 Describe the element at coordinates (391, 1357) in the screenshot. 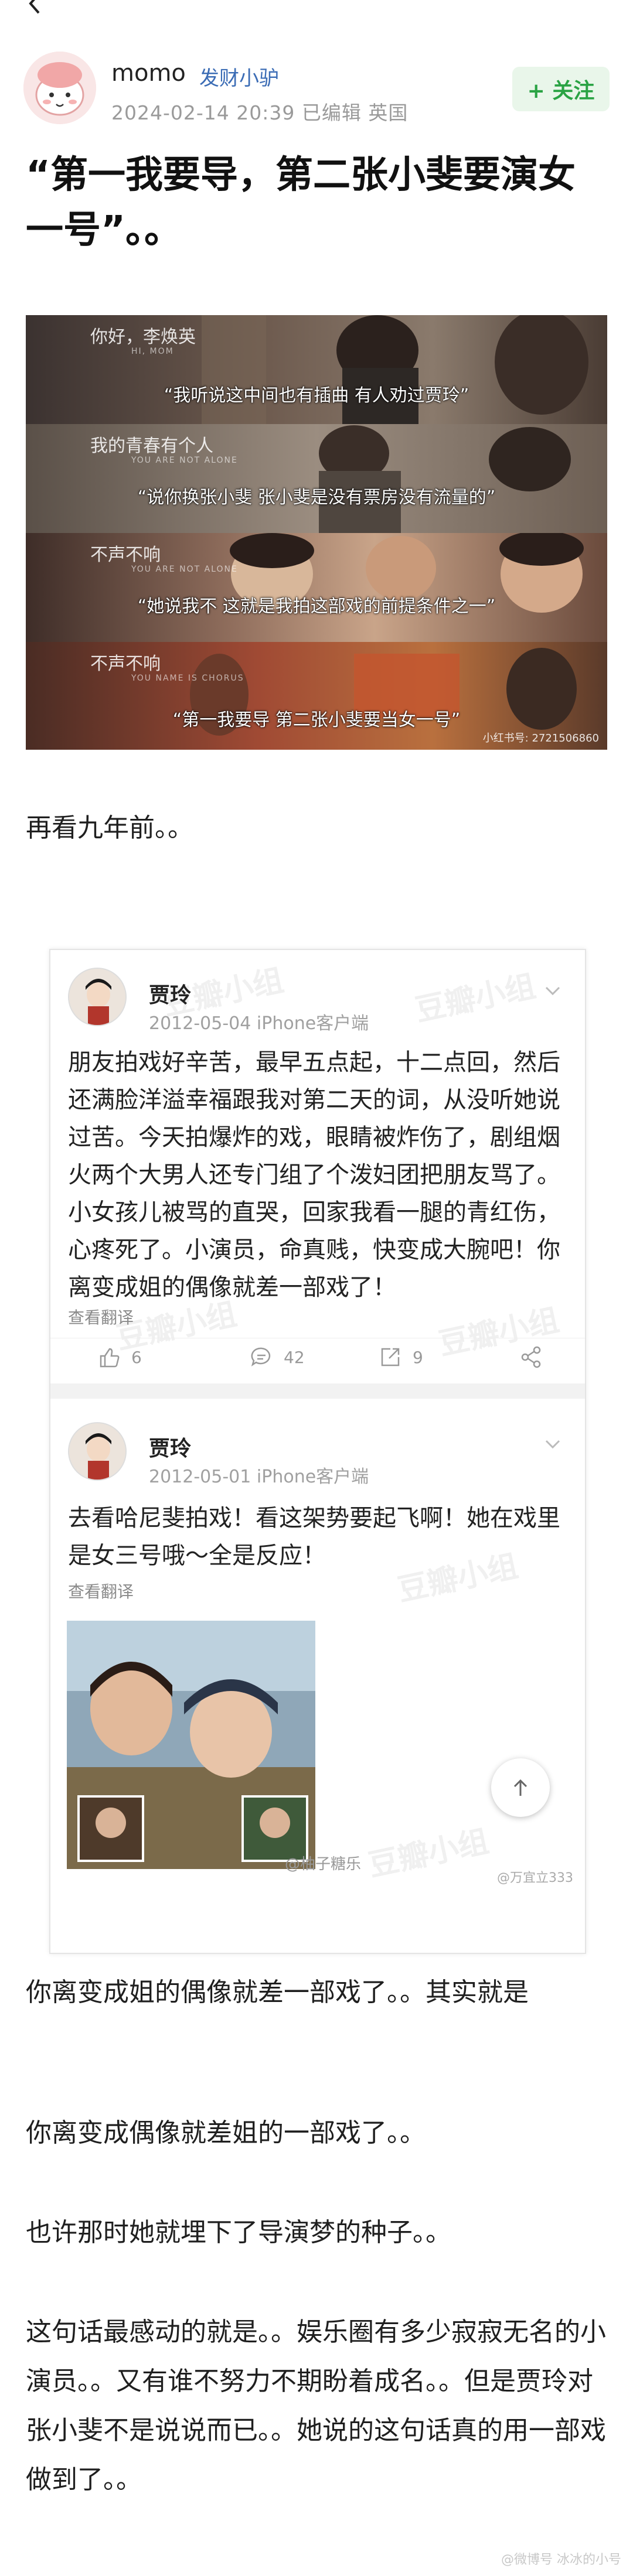

I see `repost-icon` at that location.